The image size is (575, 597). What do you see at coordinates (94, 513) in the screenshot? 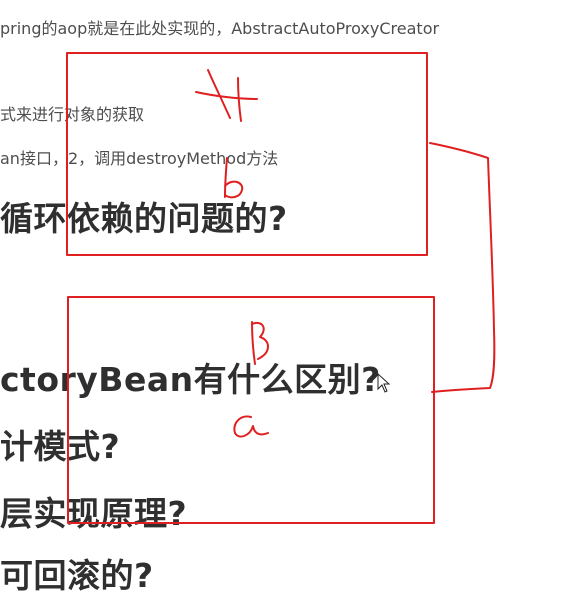
I see `heading-implementation: 层实现原理?` at bounding box center [94, 513].